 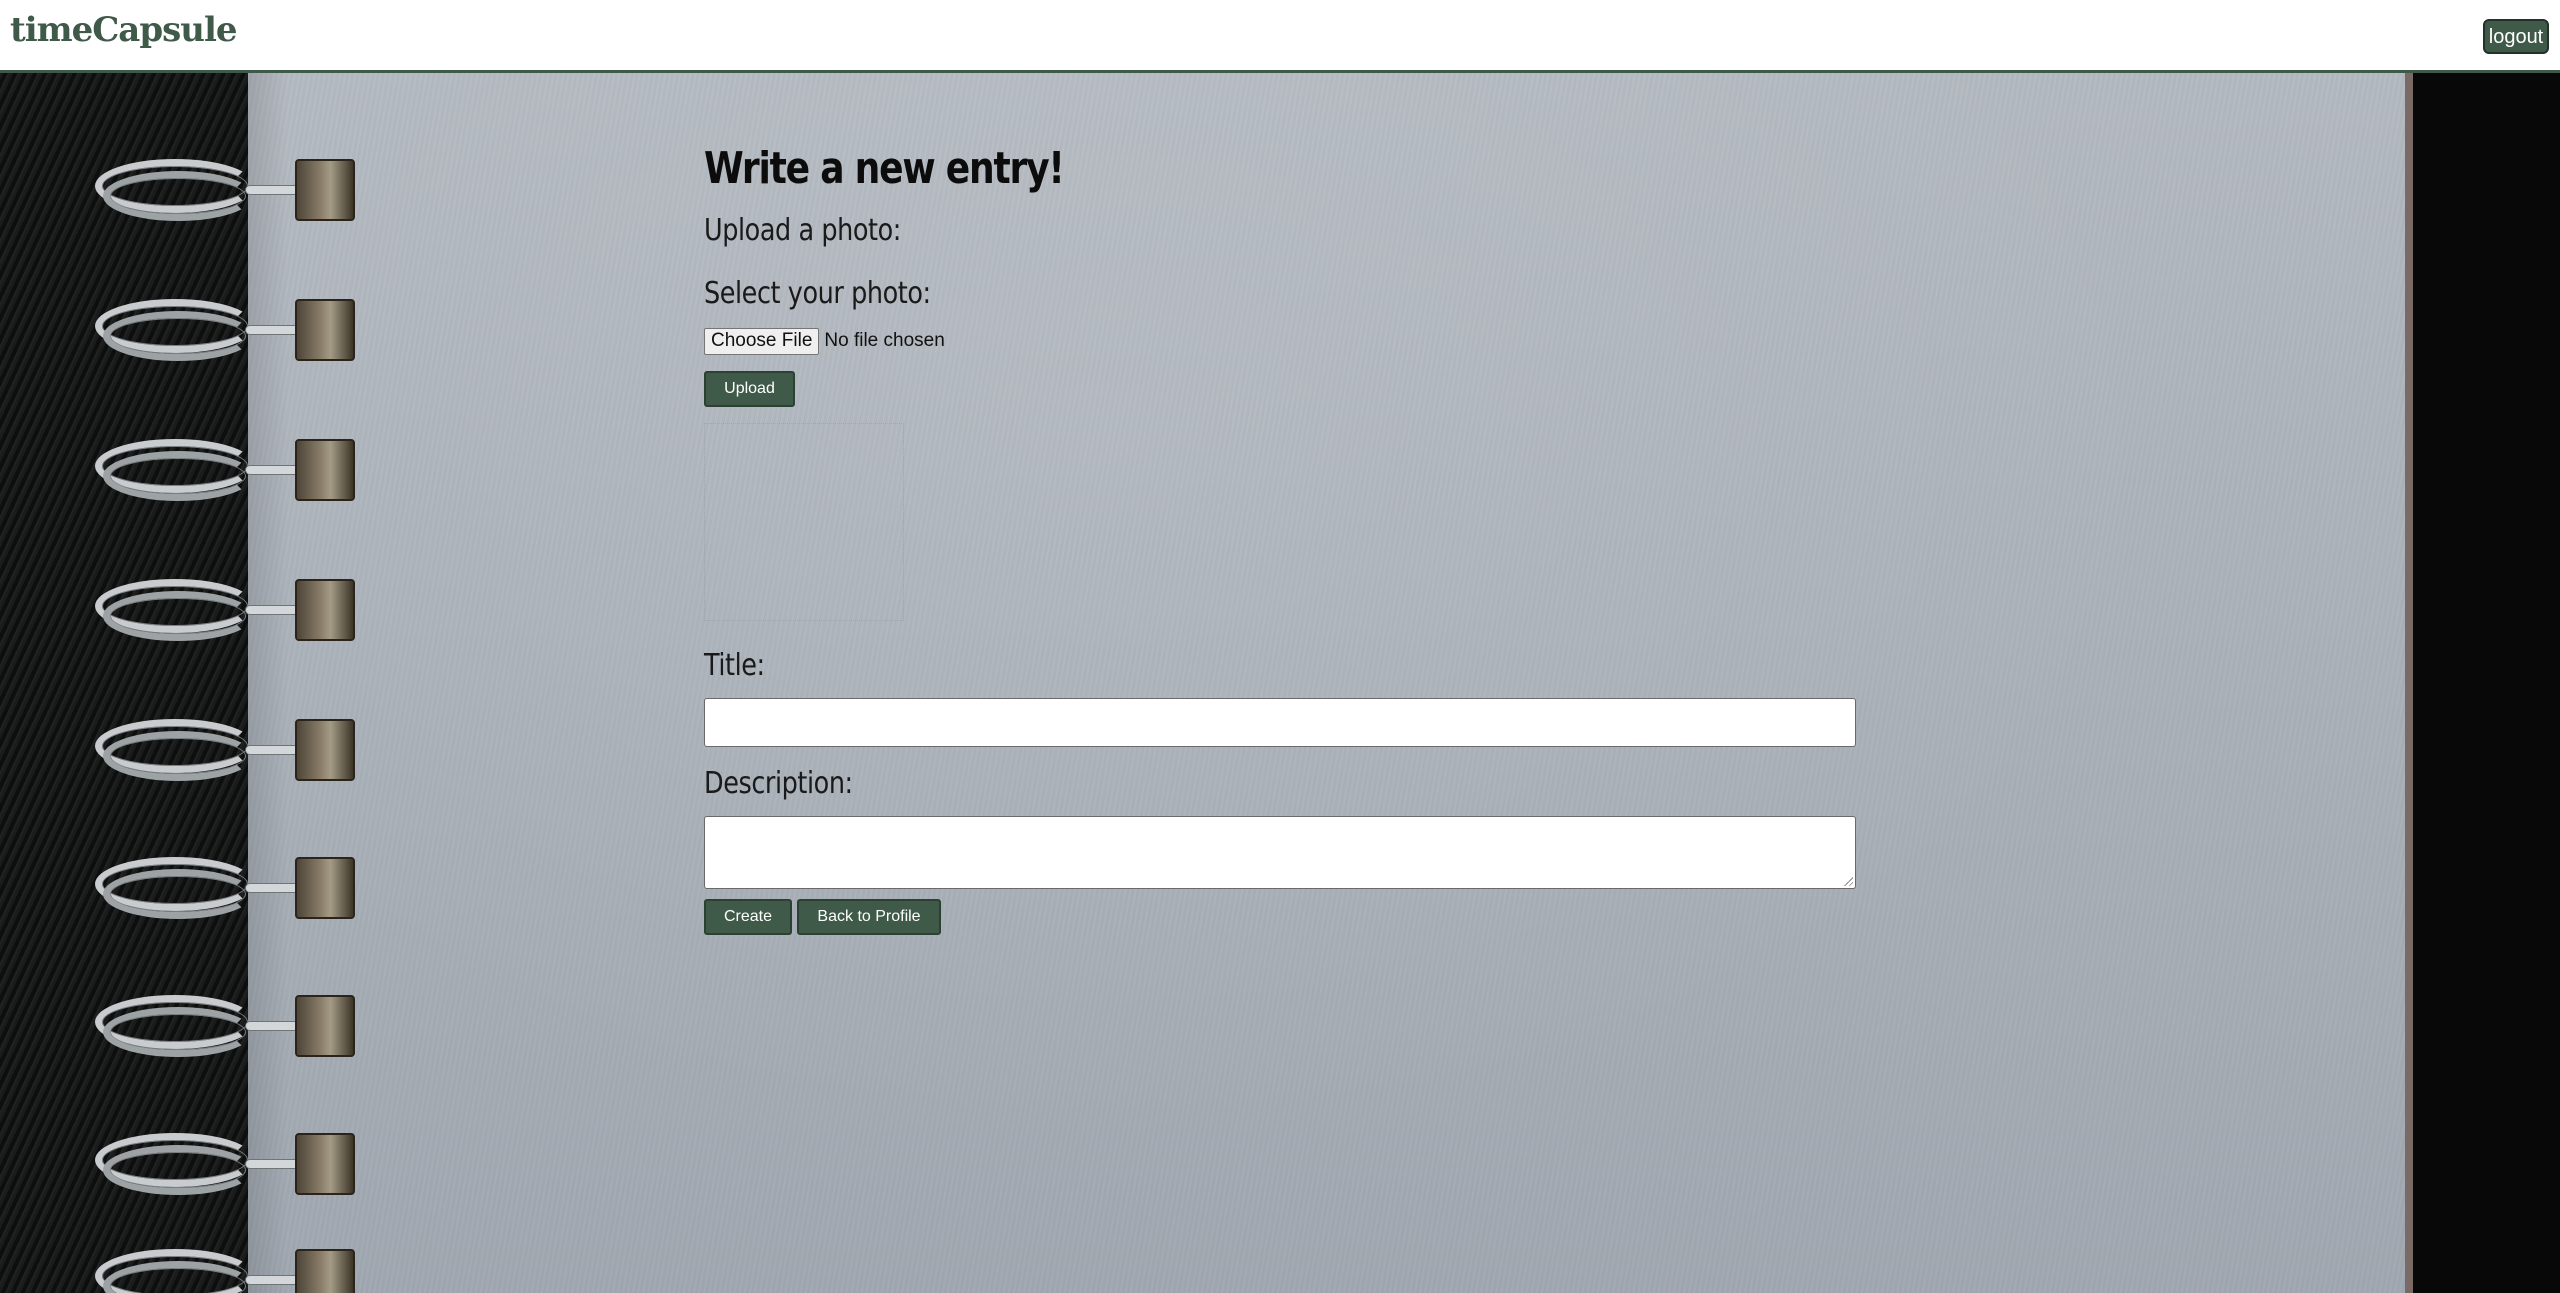 What do you see at coordinates (2516, 36) in the screenshot?
I see `logout-button: logout` at bounding box center [2516, 36].